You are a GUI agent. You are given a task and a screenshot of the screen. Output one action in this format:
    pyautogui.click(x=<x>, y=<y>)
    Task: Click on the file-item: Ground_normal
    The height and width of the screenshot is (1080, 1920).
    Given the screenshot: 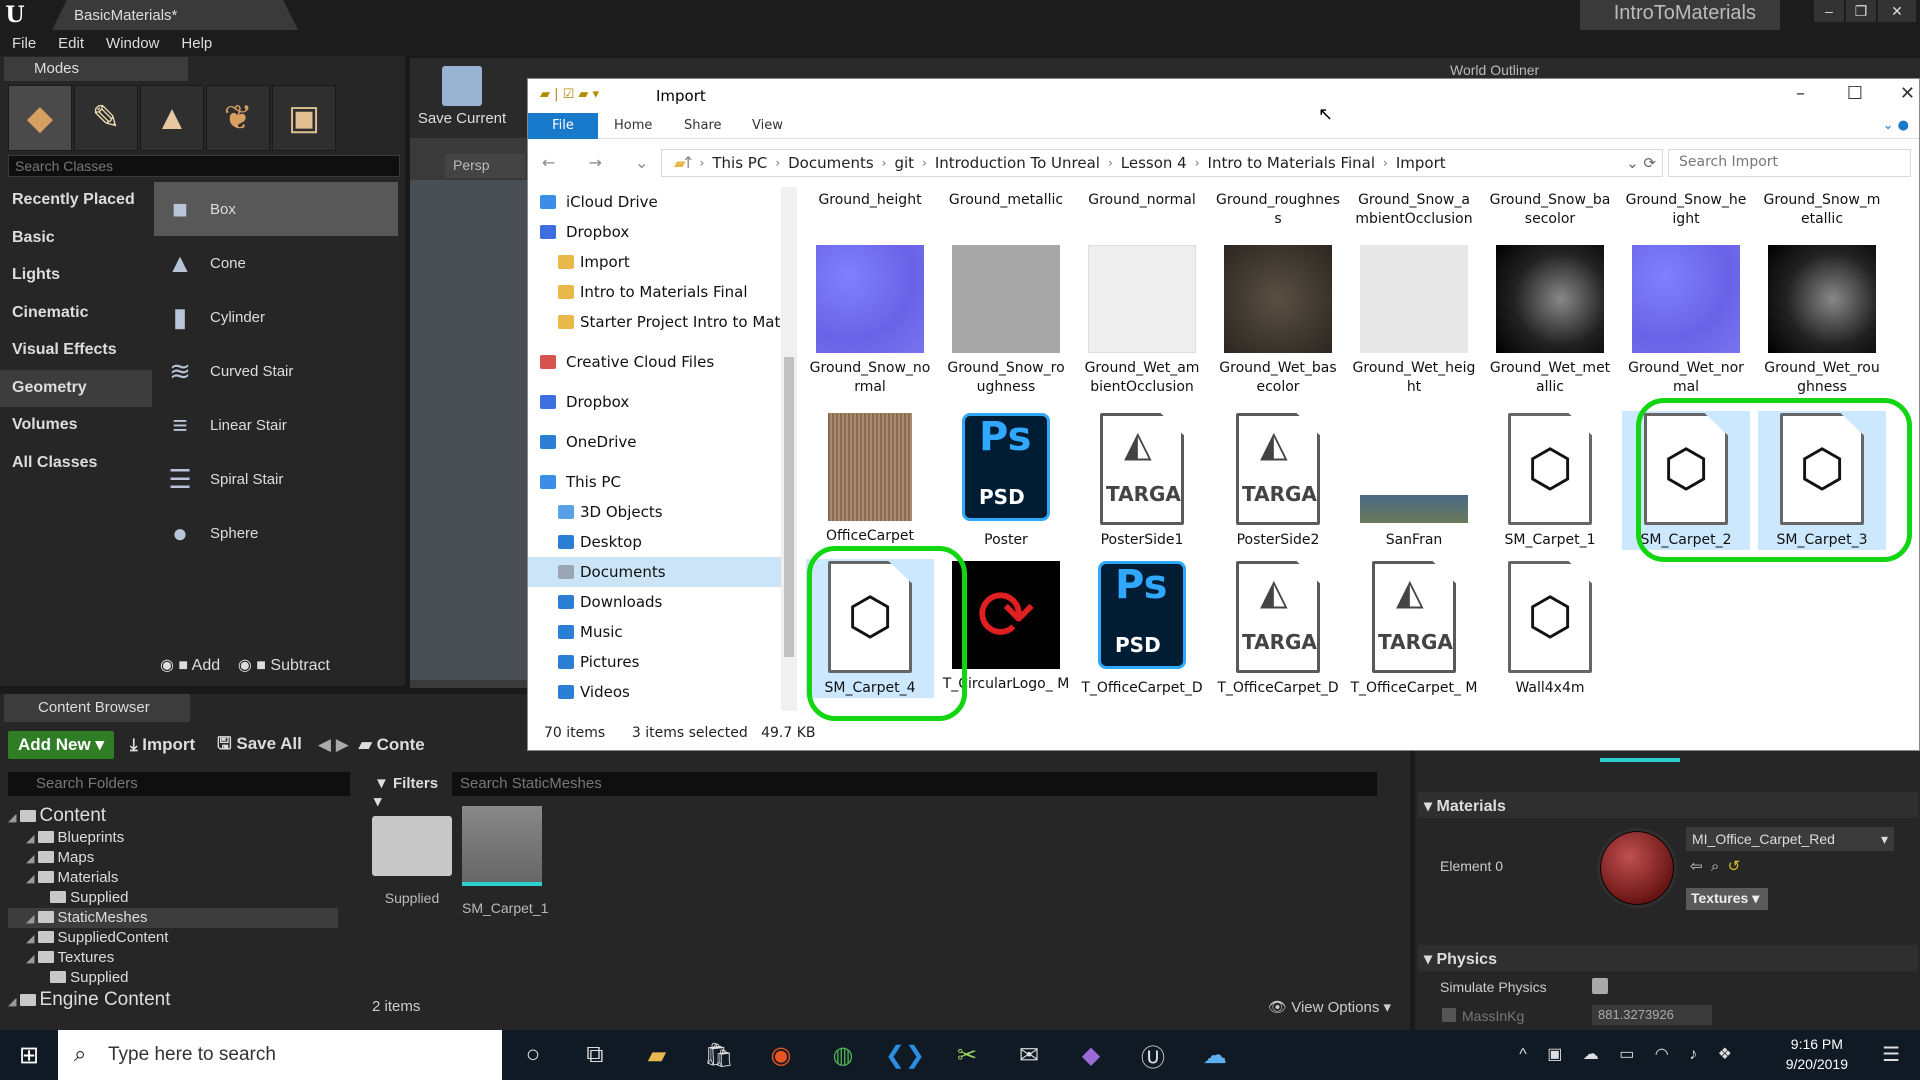 What is the action you would take?
    pyautogui.click(x=1142, y=200)
    